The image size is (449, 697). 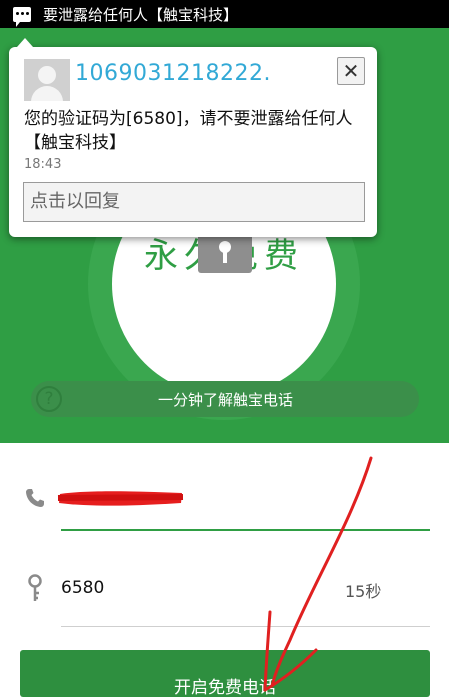 I want to click on status-bar-ticker-text: 要泄露给任何人【触宝科技】, so click(x=141, y=14).